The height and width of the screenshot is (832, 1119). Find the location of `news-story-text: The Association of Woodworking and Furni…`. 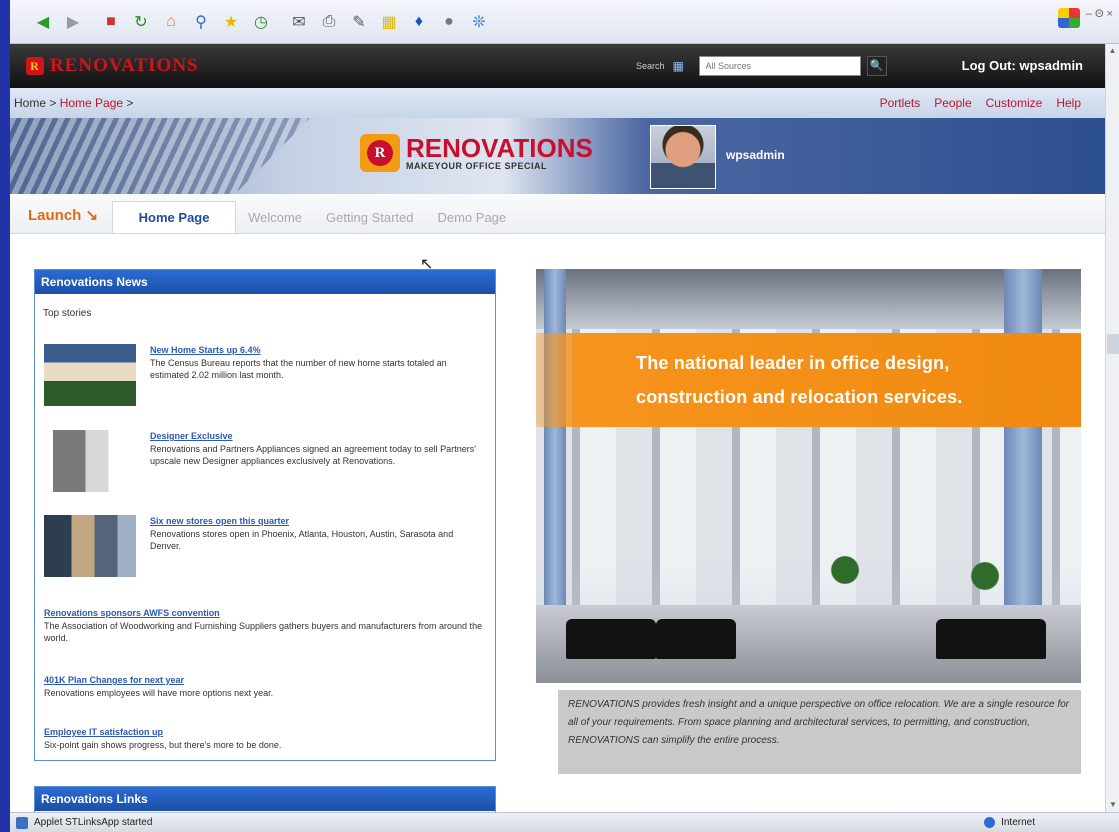

news-story-text: The Association of Woodworking and Furni… is located at coordinates (263, 632).